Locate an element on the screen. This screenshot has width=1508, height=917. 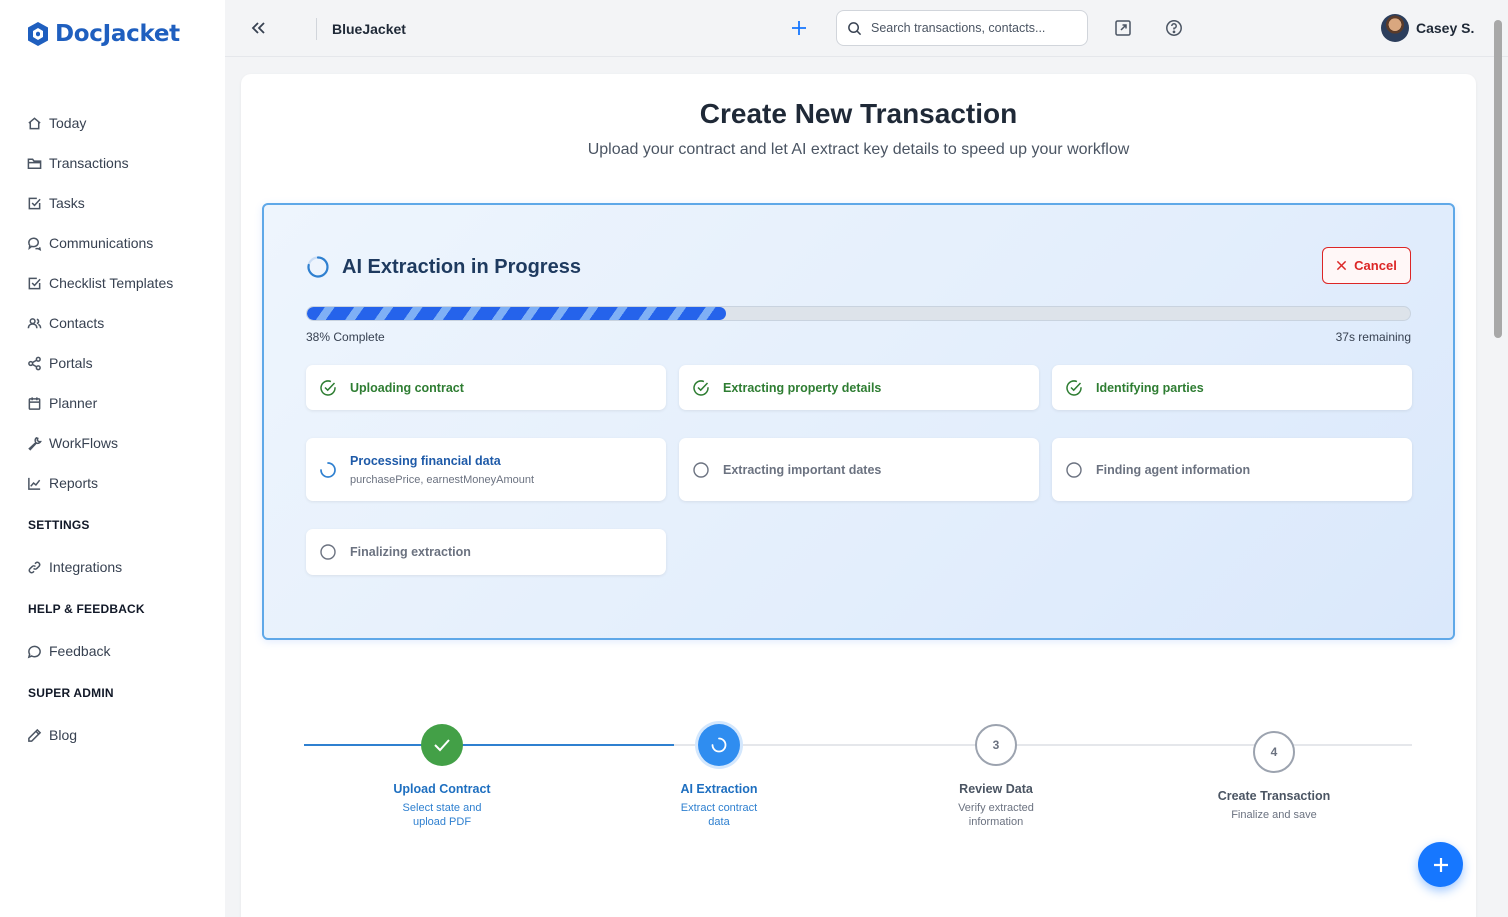
stepper-title-4: Create Transaction is located at coordinates (1274, 796).